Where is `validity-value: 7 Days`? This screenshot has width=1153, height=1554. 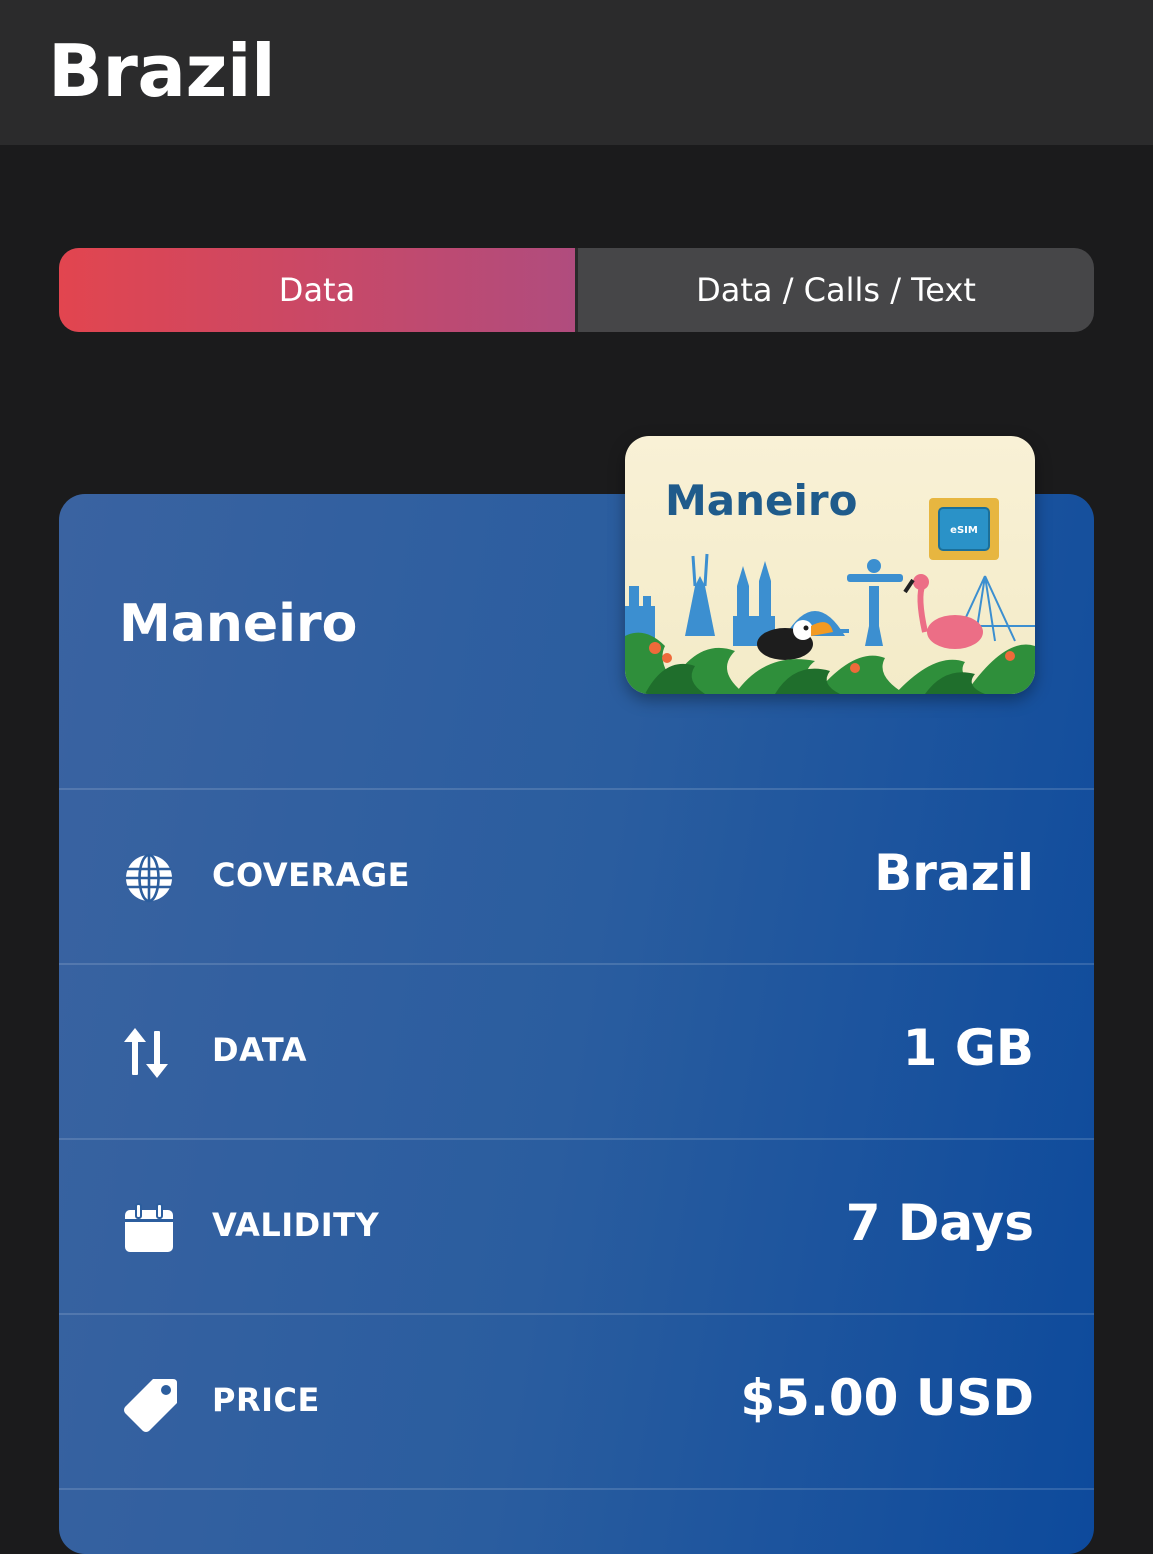 validity-value: 7 Days is located at coordinates (939, 1223).